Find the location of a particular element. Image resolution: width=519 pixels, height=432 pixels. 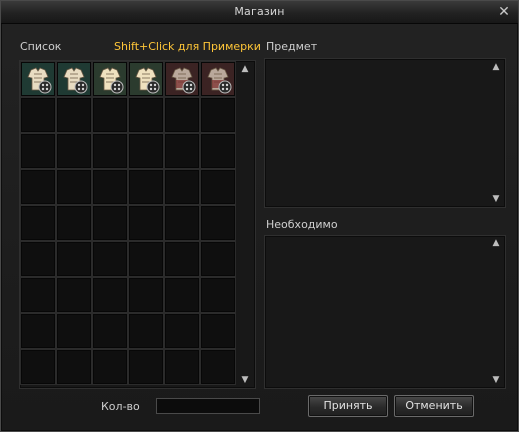

required-scroll-up-icon: ▲ is located at coordinates (496, 243).